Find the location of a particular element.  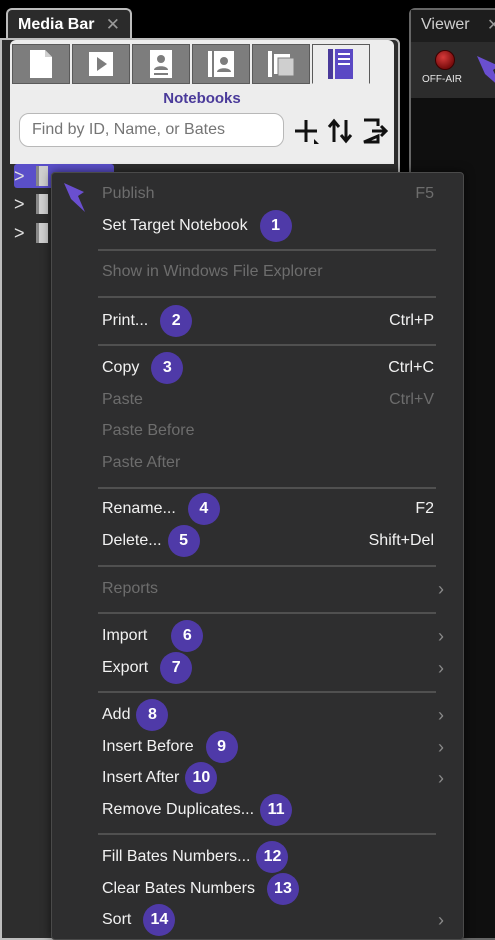

sort-arrows-icon is located at coordinates (340, 131).